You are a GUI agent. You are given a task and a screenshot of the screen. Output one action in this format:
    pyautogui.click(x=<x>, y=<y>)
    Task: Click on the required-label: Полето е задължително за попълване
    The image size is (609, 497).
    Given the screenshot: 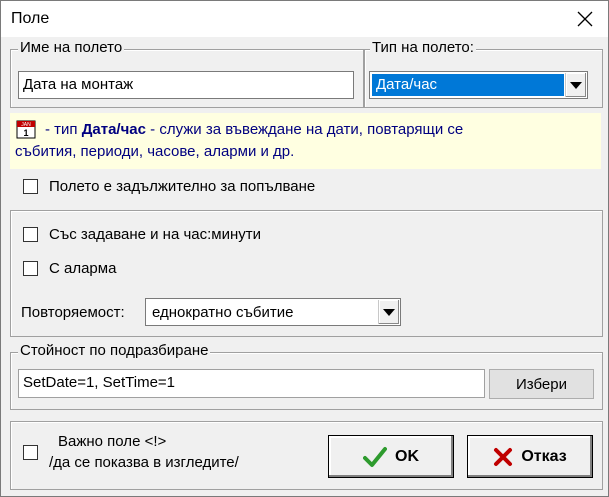 What is the action you would take?
    pyautogui.click(x=182, y=186)
    